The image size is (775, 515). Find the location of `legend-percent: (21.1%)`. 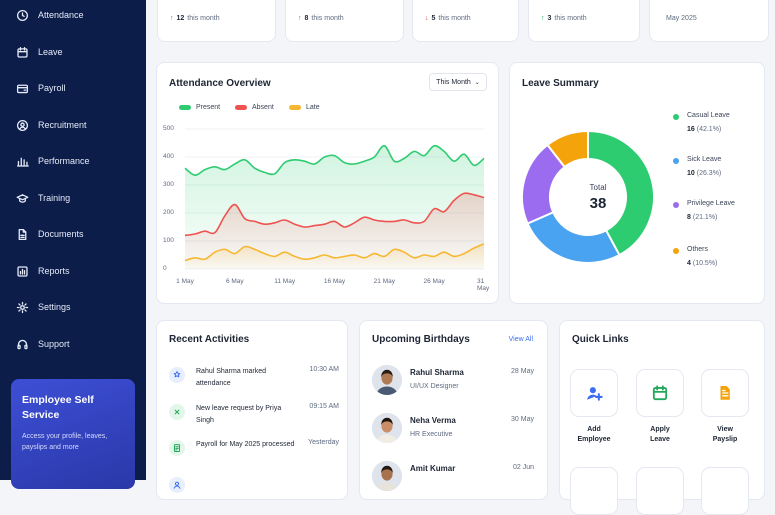

legend-percent: (21.1%) is located at coordinates (705, 217).